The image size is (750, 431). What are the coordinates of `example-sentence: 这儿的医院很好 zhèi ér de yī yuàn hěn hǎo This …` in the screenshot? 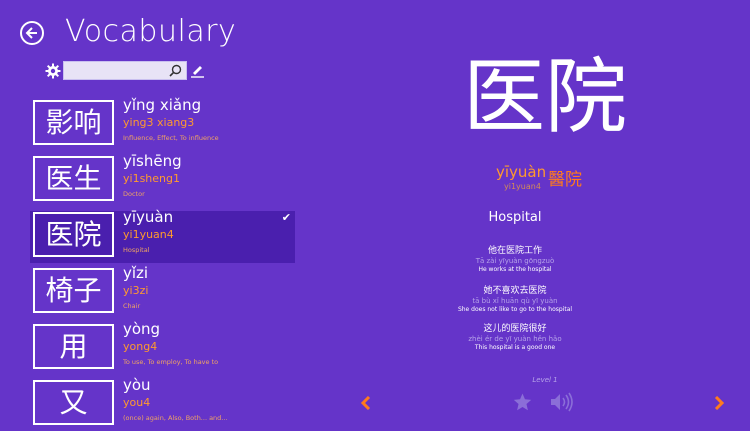 It's located at (515, 336).